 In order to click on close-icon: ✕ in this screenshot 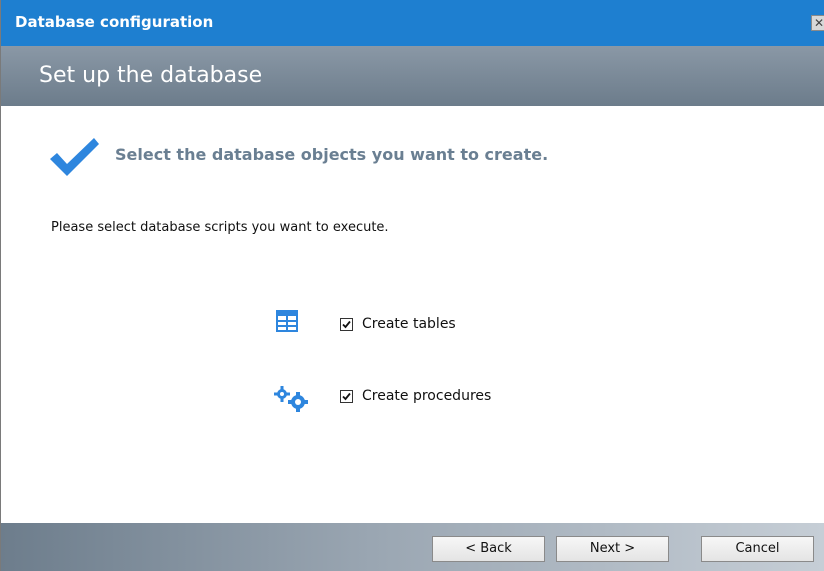, I will do `click(818, 23)`.